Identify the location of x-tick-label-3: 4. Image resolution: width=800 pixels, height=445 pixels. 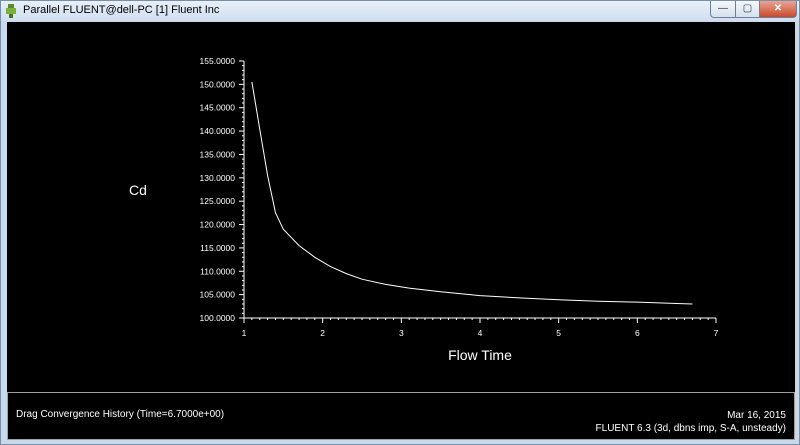
(480, 333).